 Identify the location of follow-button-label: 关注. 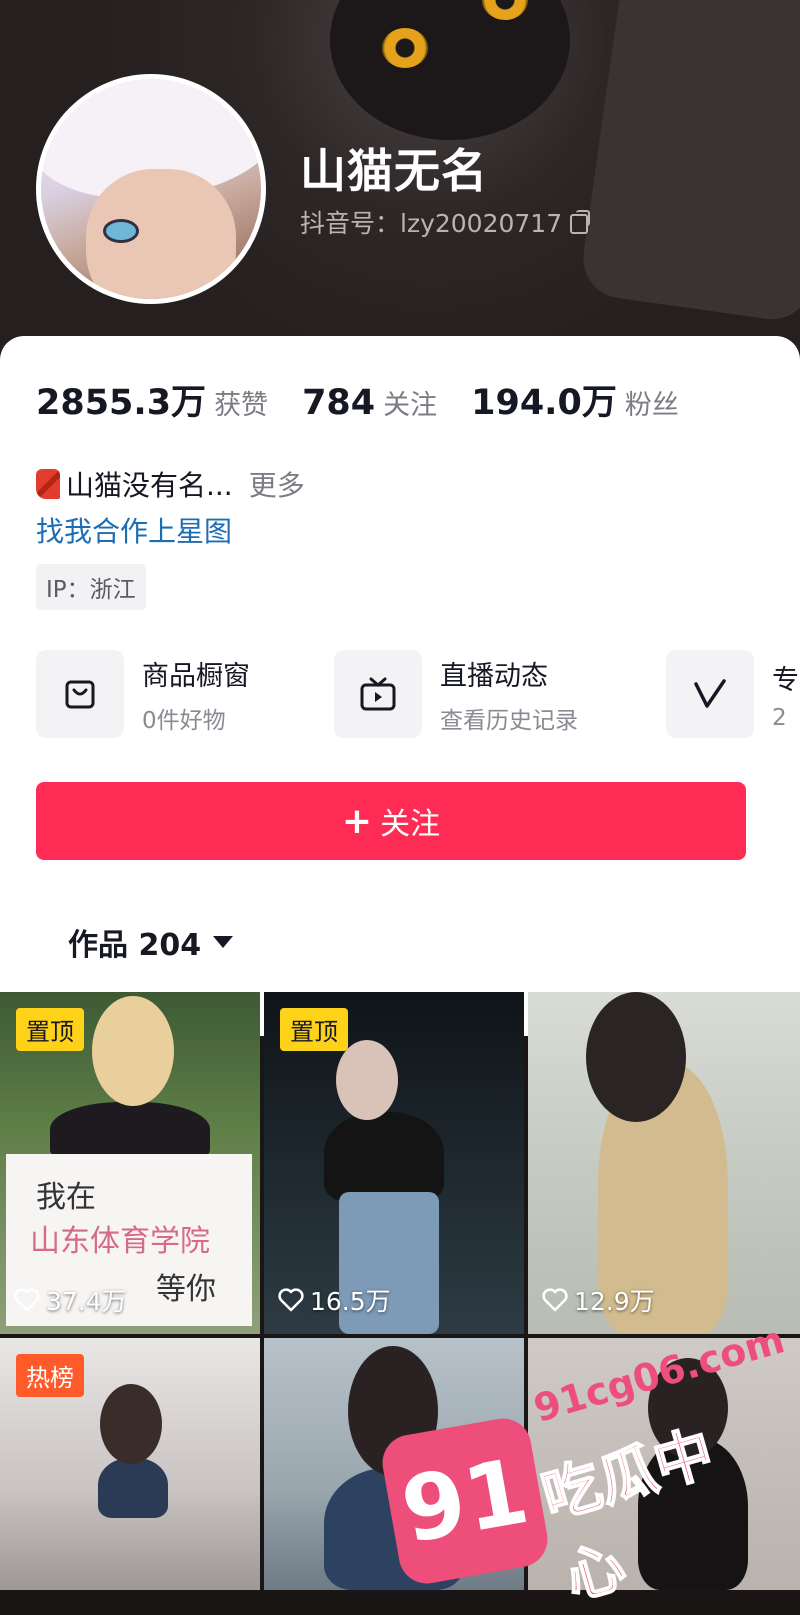
(410, 824).